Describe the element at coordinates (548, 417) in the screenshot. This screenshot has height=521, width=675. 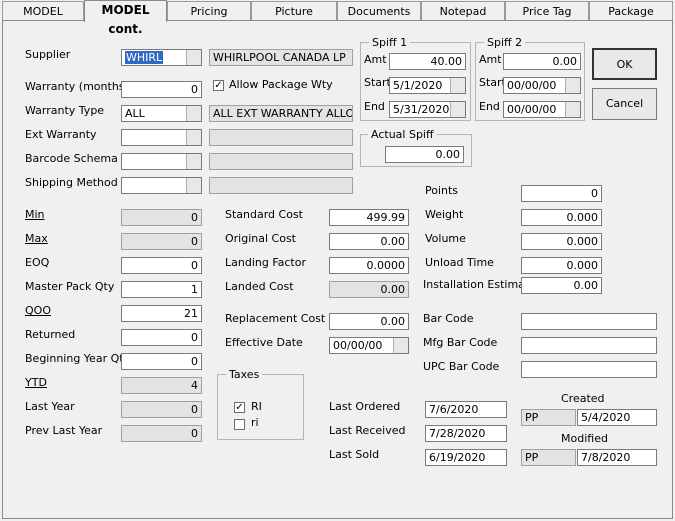
I see `created-by: PP` at that location.